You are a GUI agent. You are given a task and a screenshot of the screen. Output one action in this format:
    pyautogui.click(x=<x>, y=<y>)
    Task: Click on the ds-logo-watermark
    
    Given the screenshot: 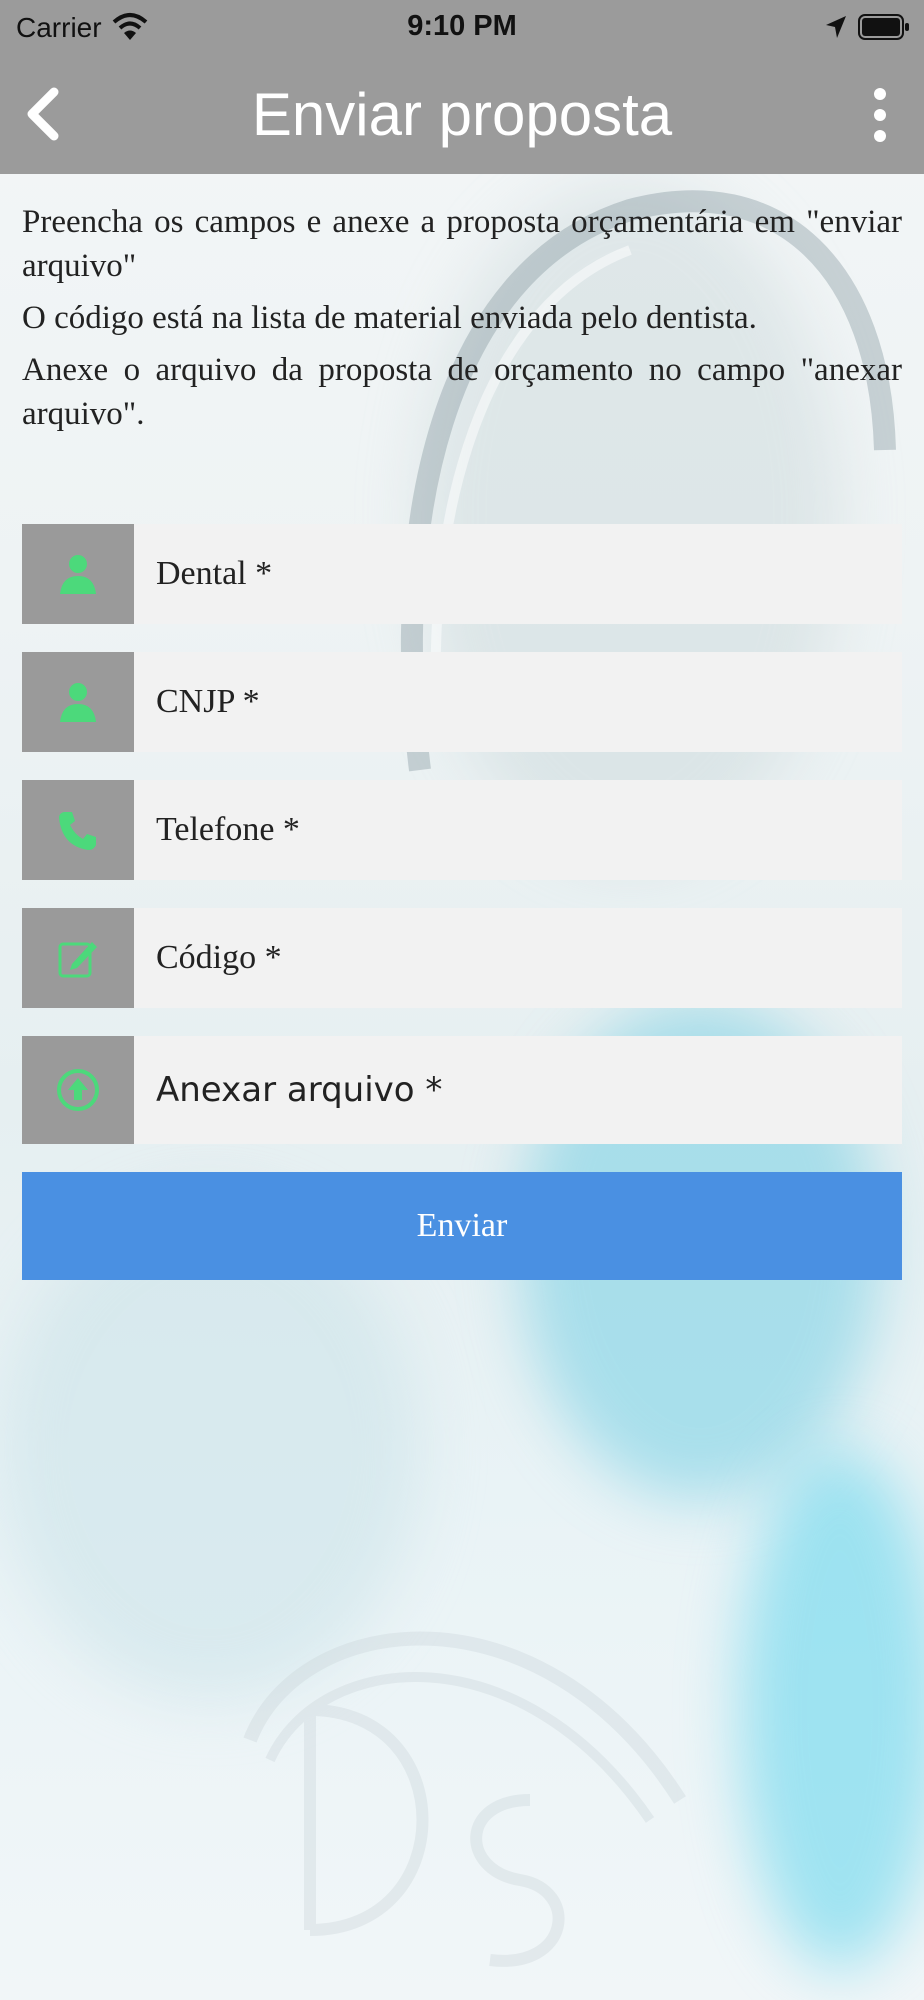 What is the action you would take?
    pyautogui.click(x=464, y=1799)
    